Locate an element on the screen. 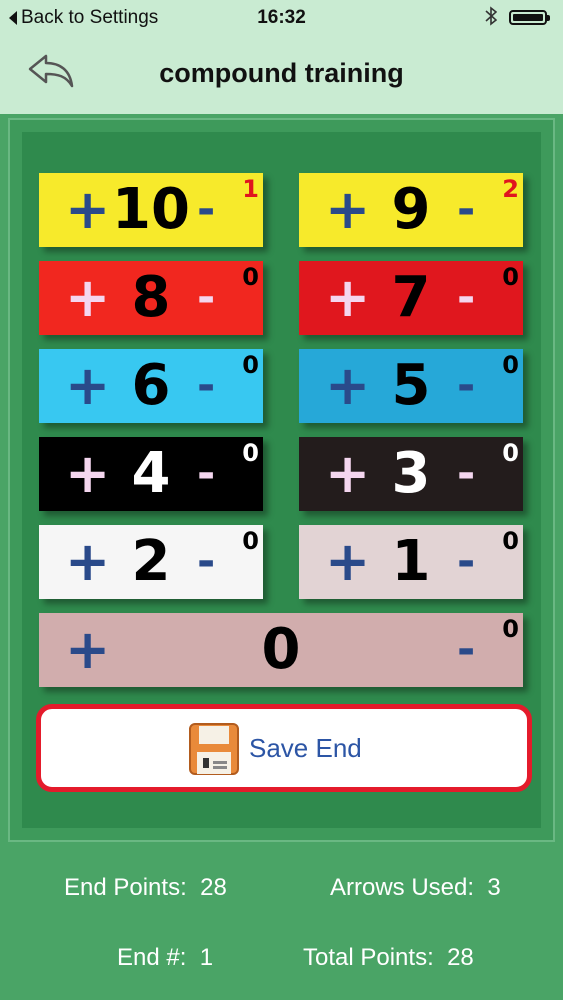 Image resolution: width=563 pixels, height=1000 pixels. total-points-value: 28 is located at coordinates (460, 957).